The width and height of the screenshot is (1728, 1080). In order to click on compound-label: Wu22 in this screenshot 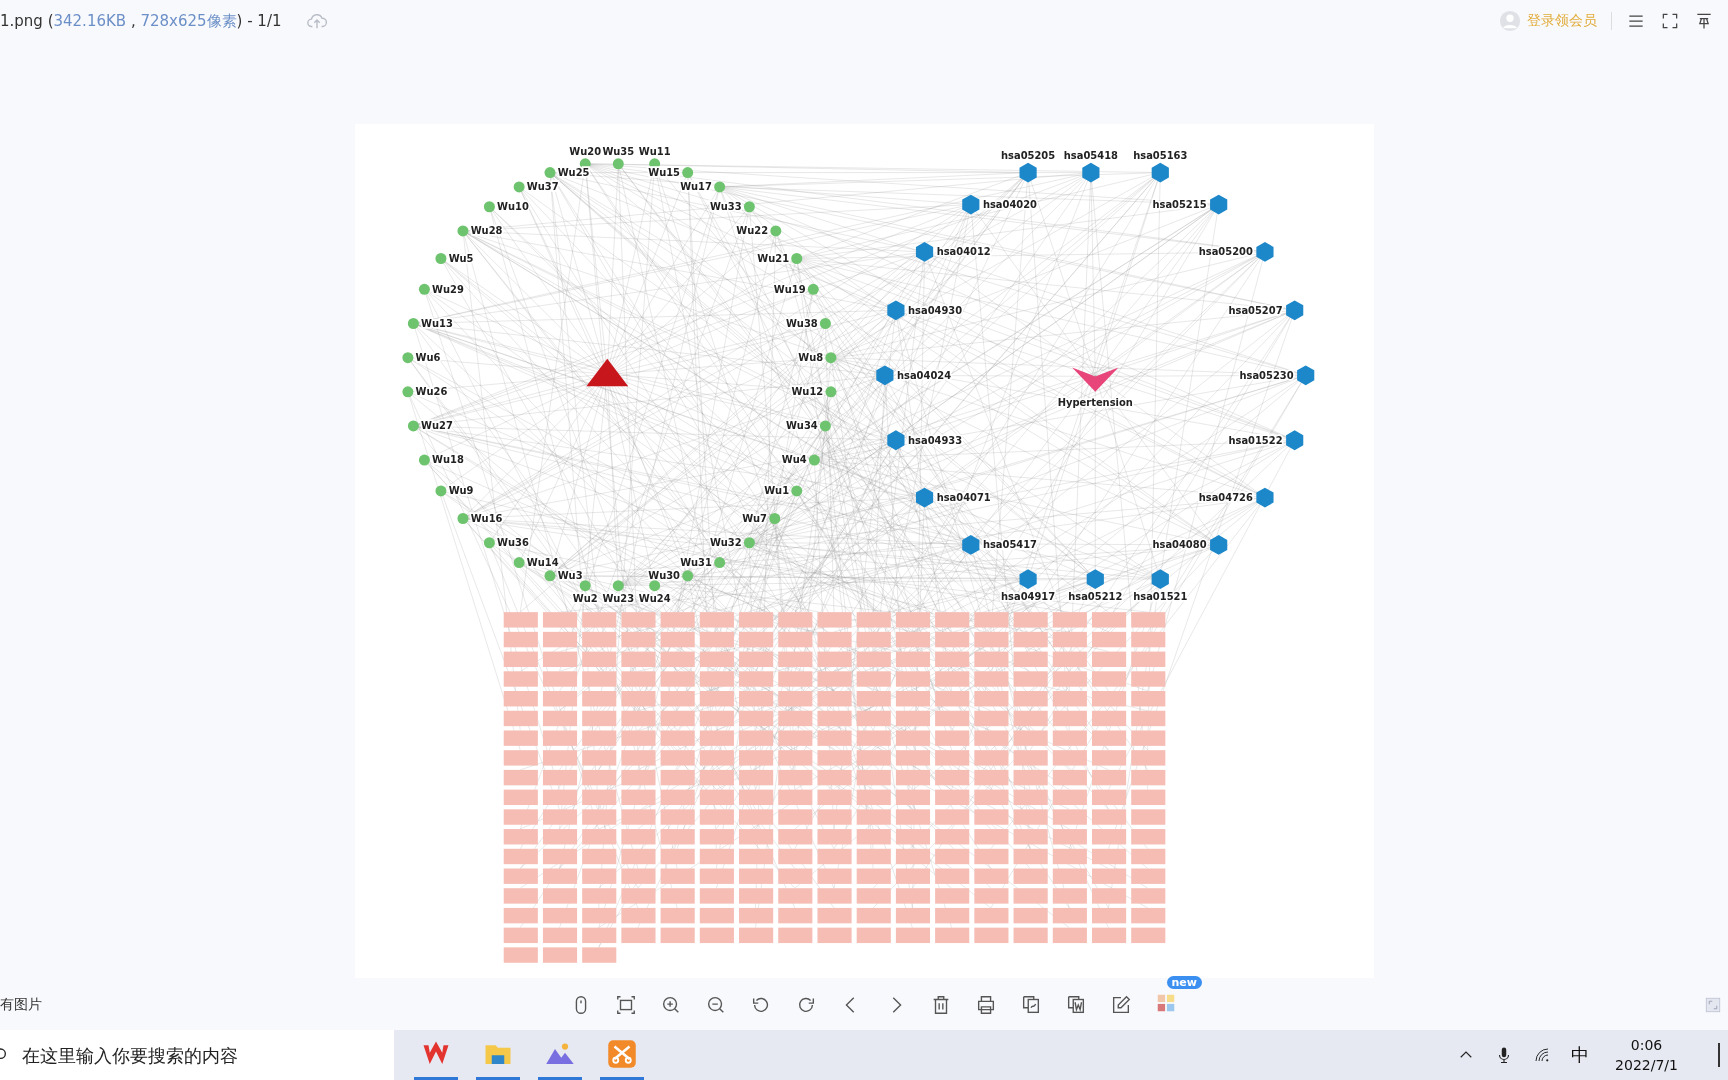, I will do `click(751, 231)`.